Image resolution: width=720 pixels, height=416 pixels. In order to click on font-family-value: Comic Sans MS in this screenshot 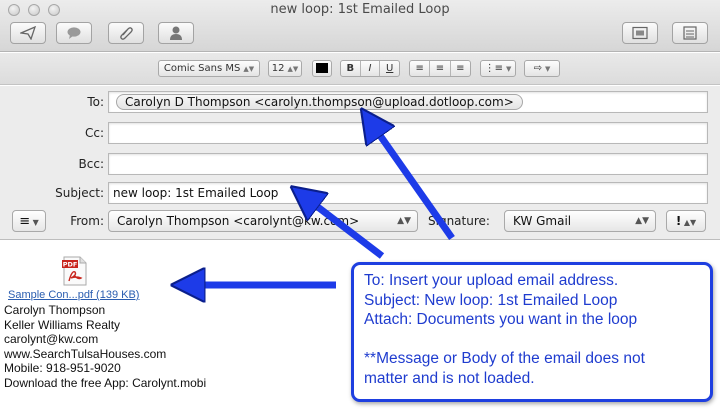, I will do `click(202, 68)`.